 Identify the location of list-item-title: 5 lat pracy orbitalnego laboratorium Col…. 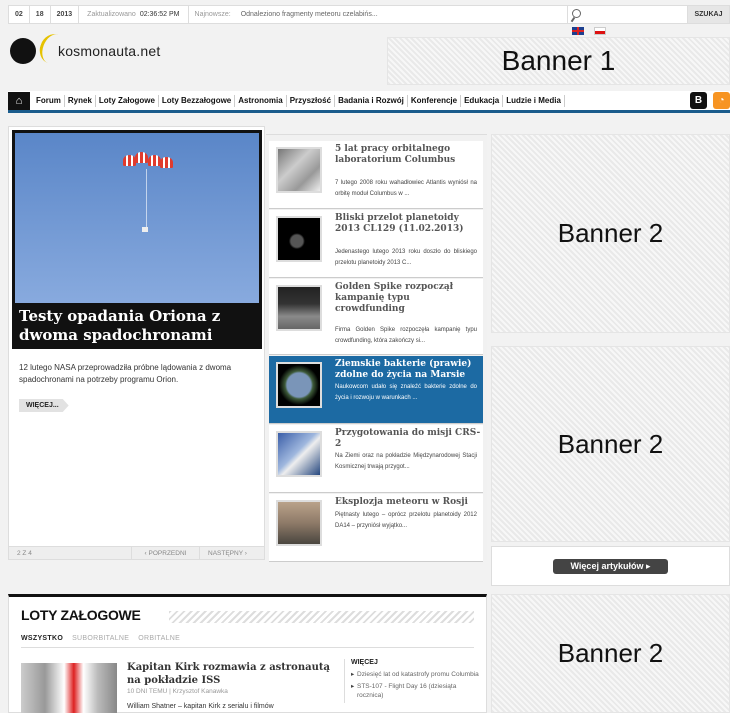
(395, 154).